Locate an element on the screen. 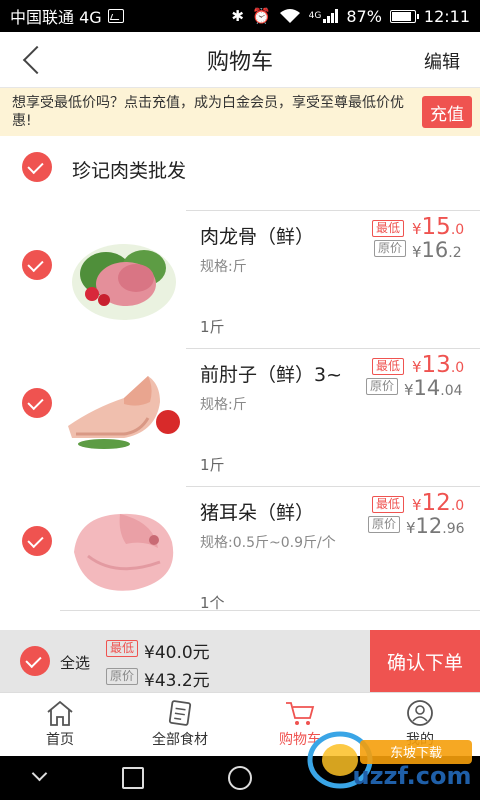 The height and width of the screenshot is (800, 480). wifi-icon is located at coordinates (289, 16).